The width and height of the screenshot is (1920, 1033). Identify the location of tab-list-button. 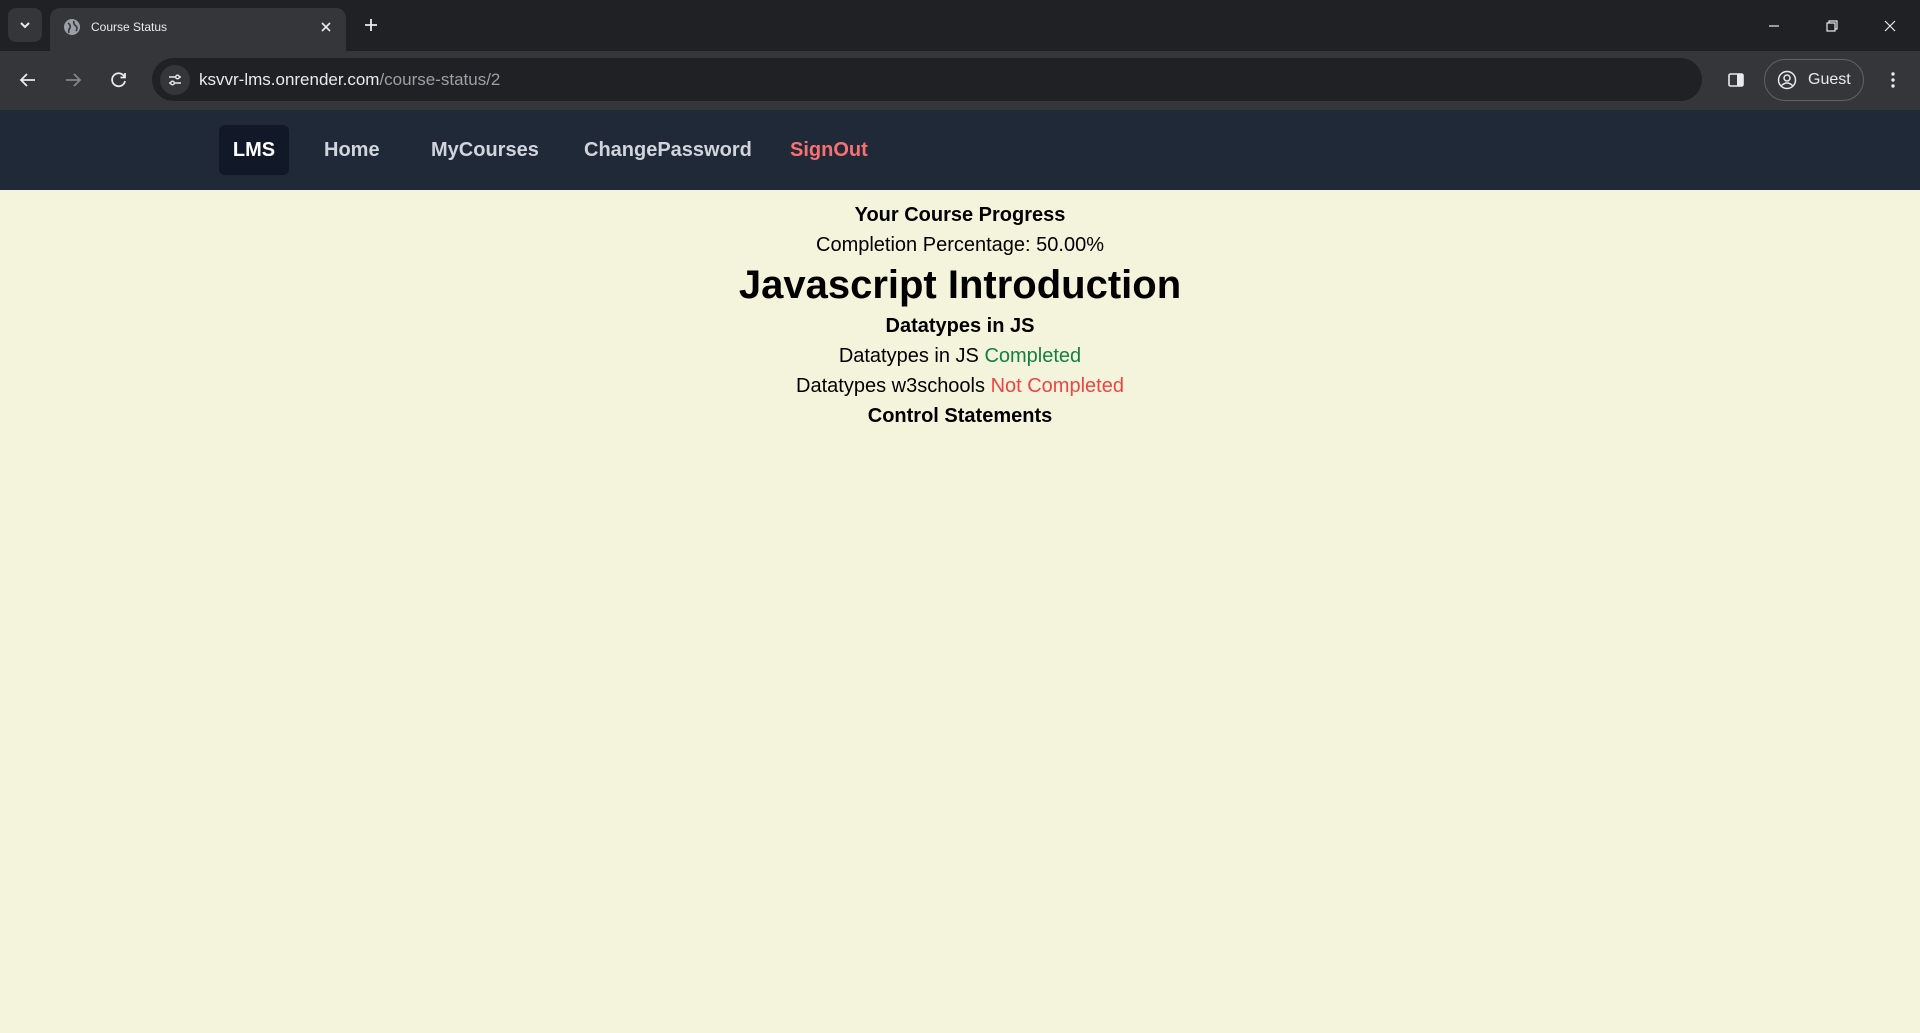
(25, 25).